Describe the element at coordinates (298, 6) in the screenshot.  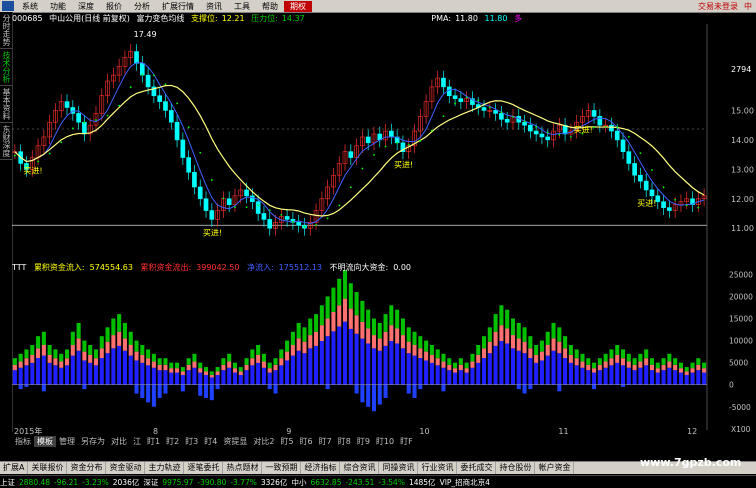
I see `menu-options: 期权` at that location.